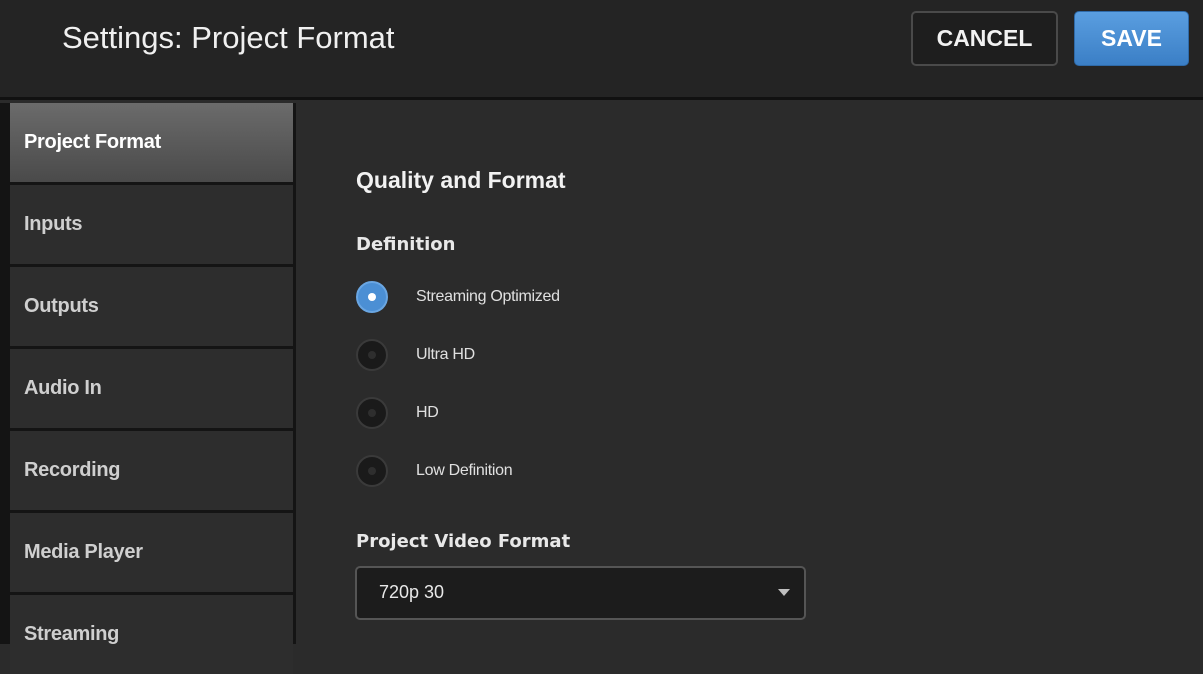 Image resolution: width=1203 pixels, height=674 pixels. I want to click on sidebar-item-audio-in: Audio In, so click(151, 388).